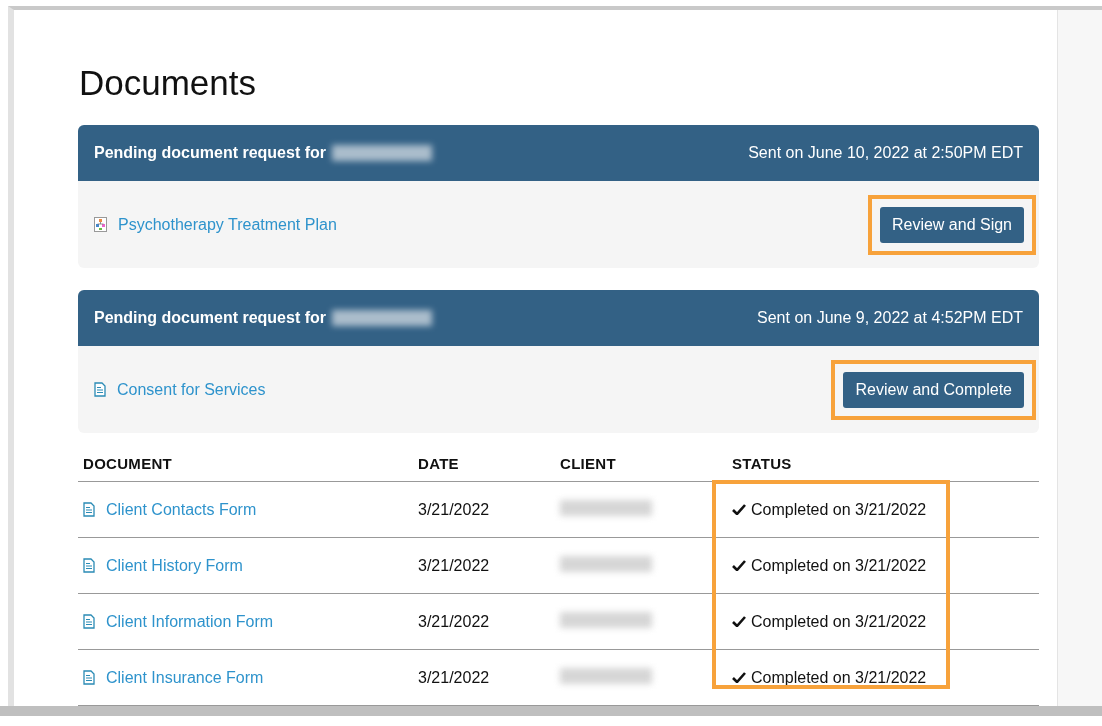  What do you see at coordinates (181, 509) in the screenshot?
I see `document-link: Client Contacts Form` at bounding box center [181, 509].